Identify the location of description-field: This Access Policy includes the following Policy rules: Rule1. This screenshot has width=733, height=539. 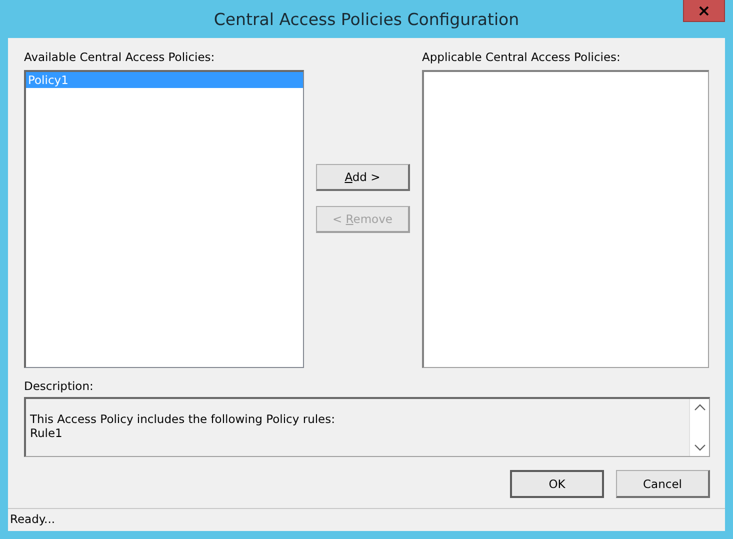
(367, 427).